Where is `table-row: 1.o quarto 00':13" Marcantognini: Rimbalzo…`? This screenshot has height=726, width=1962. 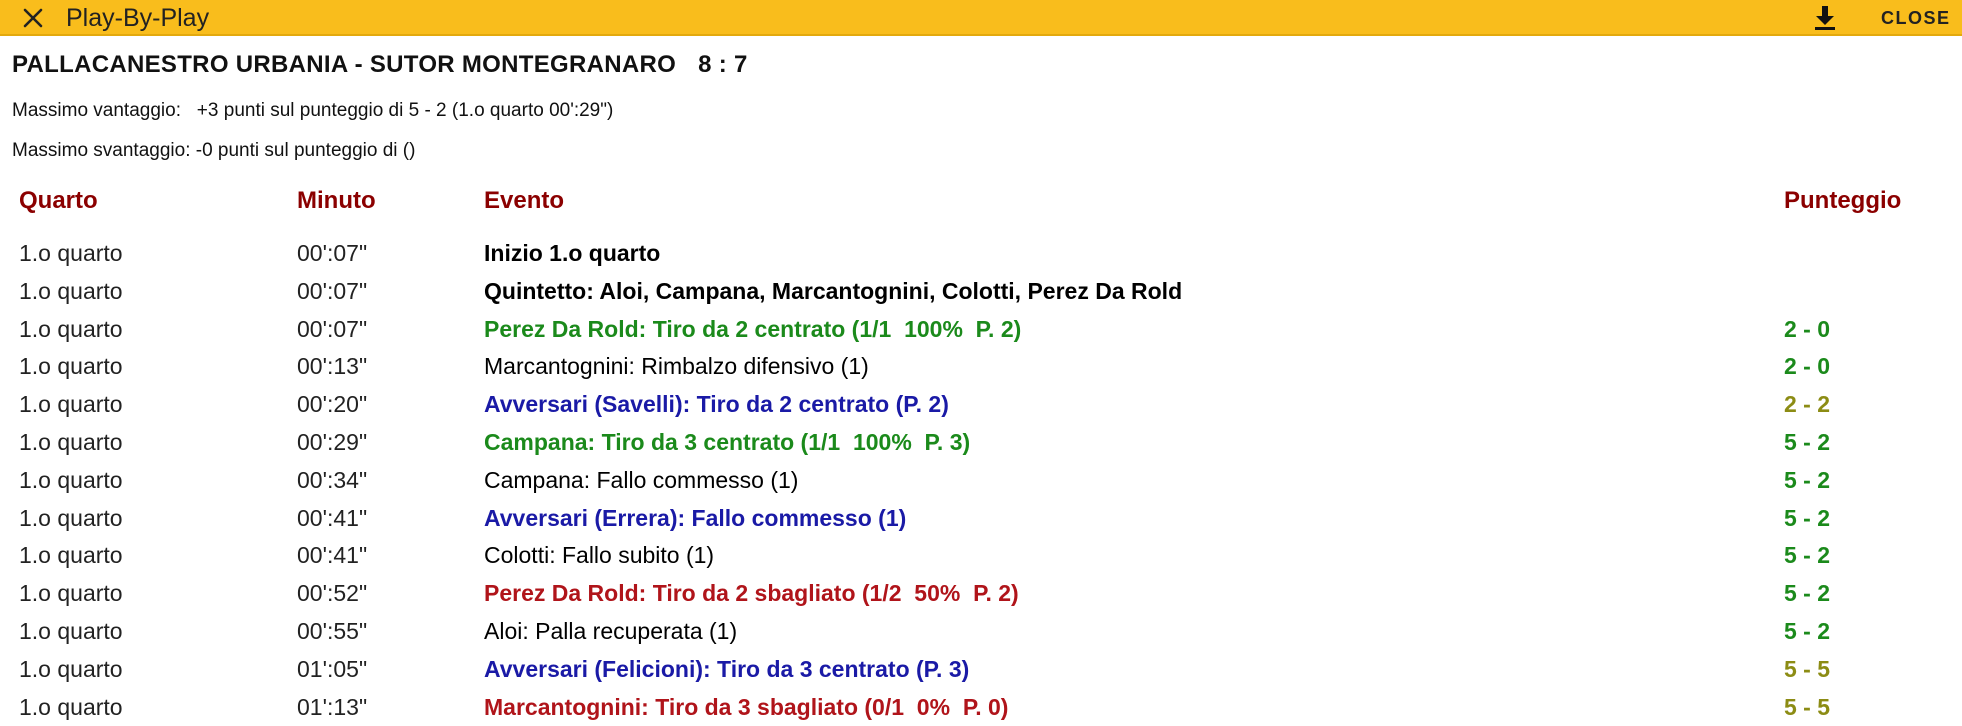
table-row: 1.o quarto 00':13" Marcantognini: Rimbalzo… is located at coordinates (981, 366).